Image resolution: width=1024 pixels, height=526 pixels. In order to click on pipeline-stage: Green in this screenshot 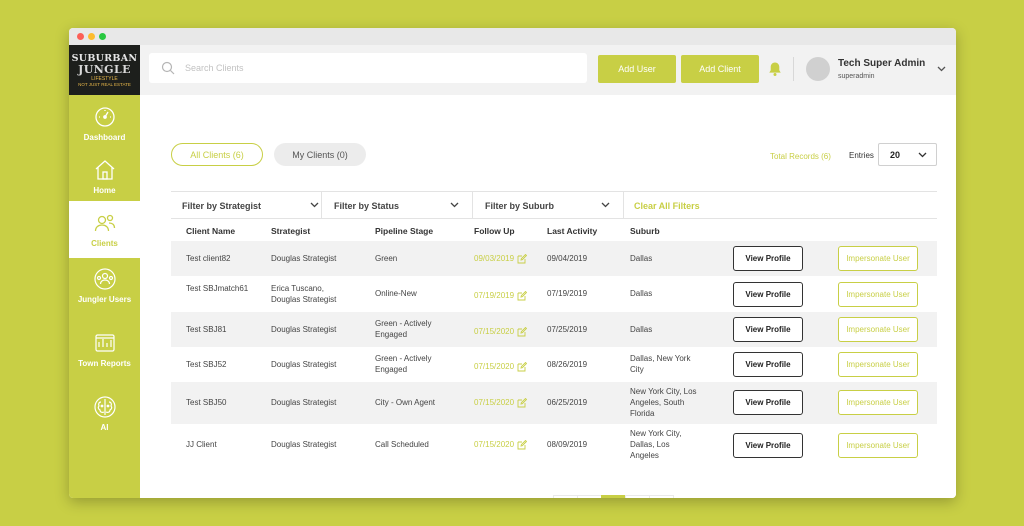, I will do `click(386, 258)`.